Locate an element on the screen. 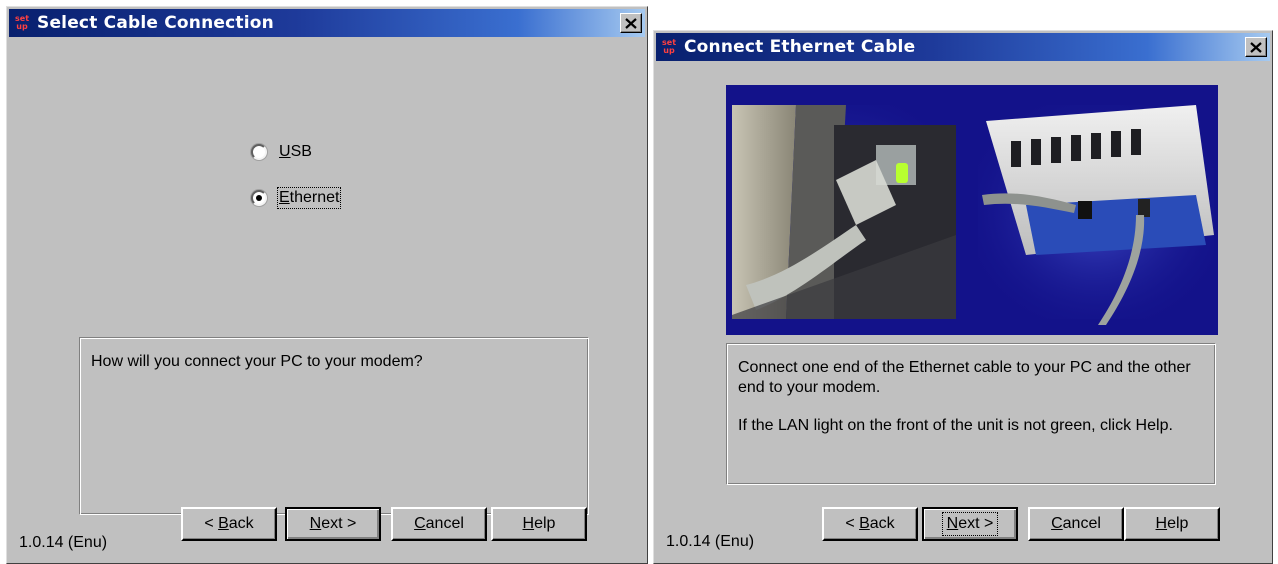  radio-ethernet-label-rest: thernet is located at coordinates (314, 197).